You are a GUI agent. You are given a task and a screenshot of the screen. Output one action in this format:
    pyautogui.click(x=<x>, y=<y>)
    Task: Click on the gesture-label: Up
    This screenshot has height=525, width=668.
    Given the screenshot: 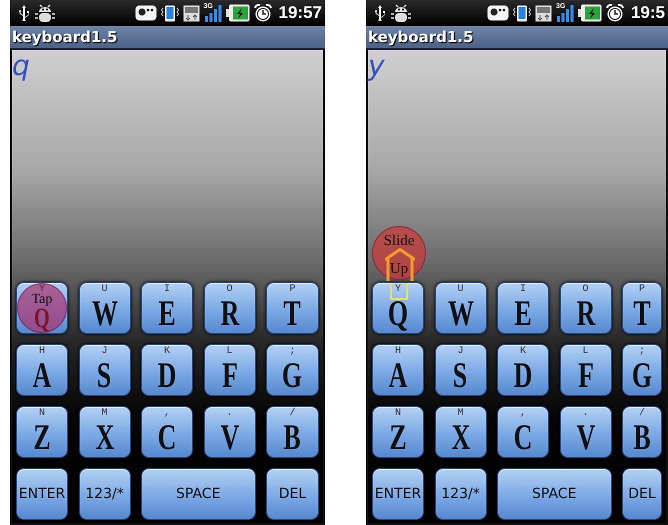 What is the action you would take?
    pyautogui.click(x=399, y=269)
    